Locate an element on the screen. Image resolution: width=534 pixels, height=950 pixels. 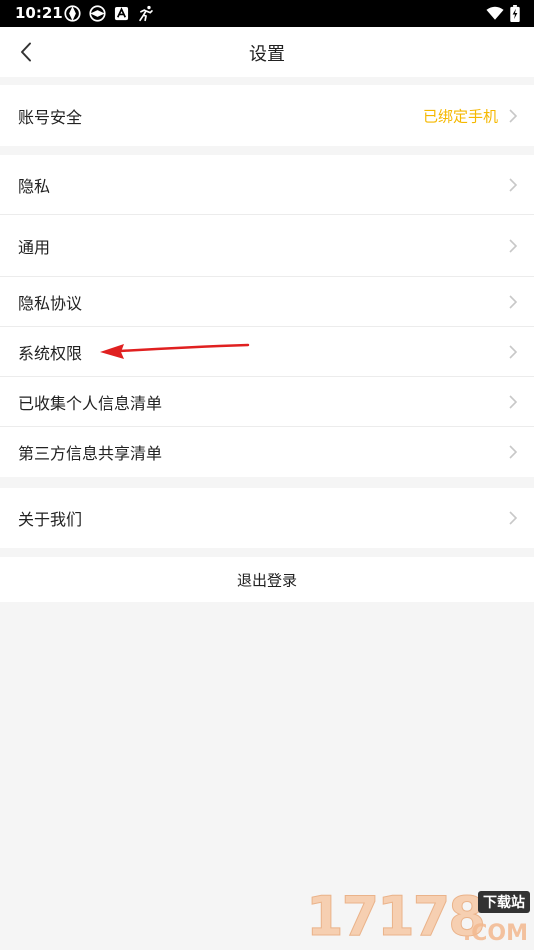
page-title: 设置 is located at coordinates (267, 54).